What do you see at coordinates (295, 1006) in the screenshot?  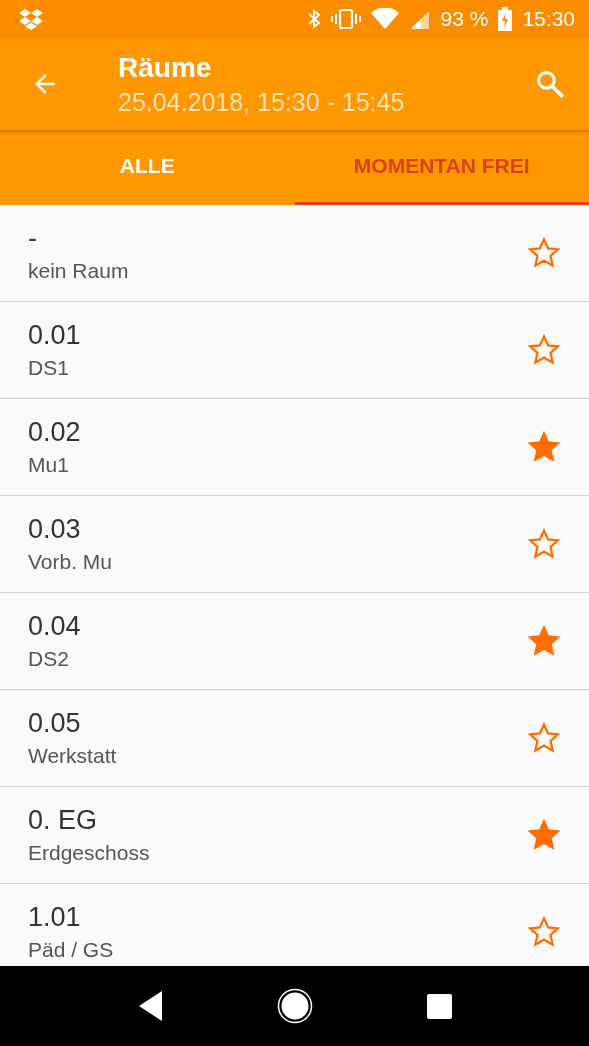 I see `home-circle-icon` at bounding box center [295, 1006].